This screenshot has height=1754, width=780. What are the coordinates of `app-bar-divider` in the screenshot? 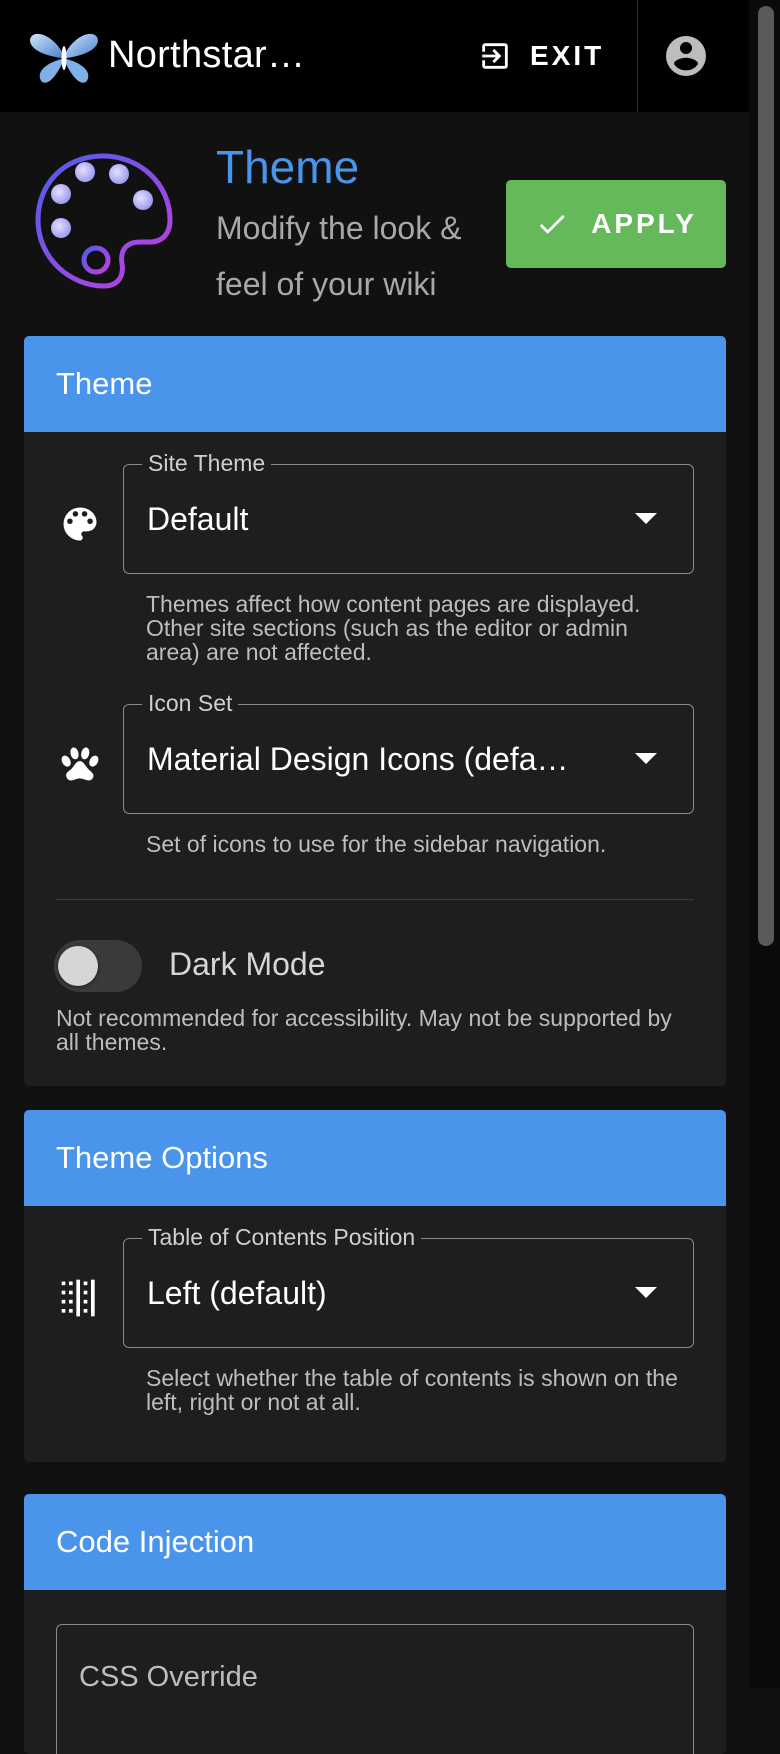 It's located at (637, 56).